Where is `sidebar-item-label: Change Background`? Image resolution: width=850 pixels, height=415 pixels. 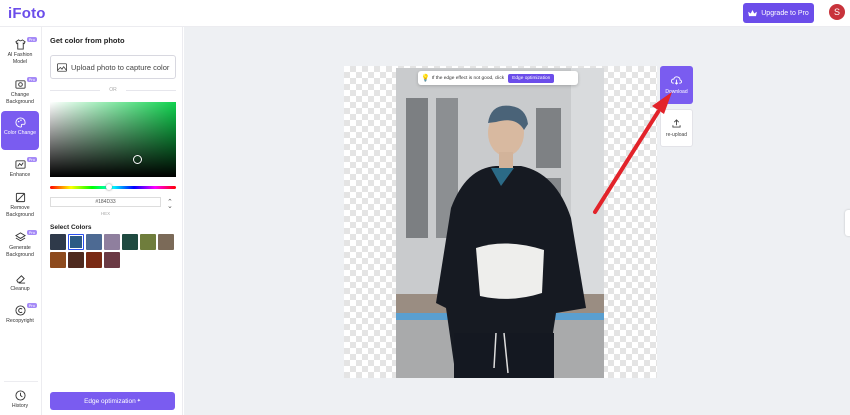 sidebar-item-label: Change Background is located at coordinates (20, 98).